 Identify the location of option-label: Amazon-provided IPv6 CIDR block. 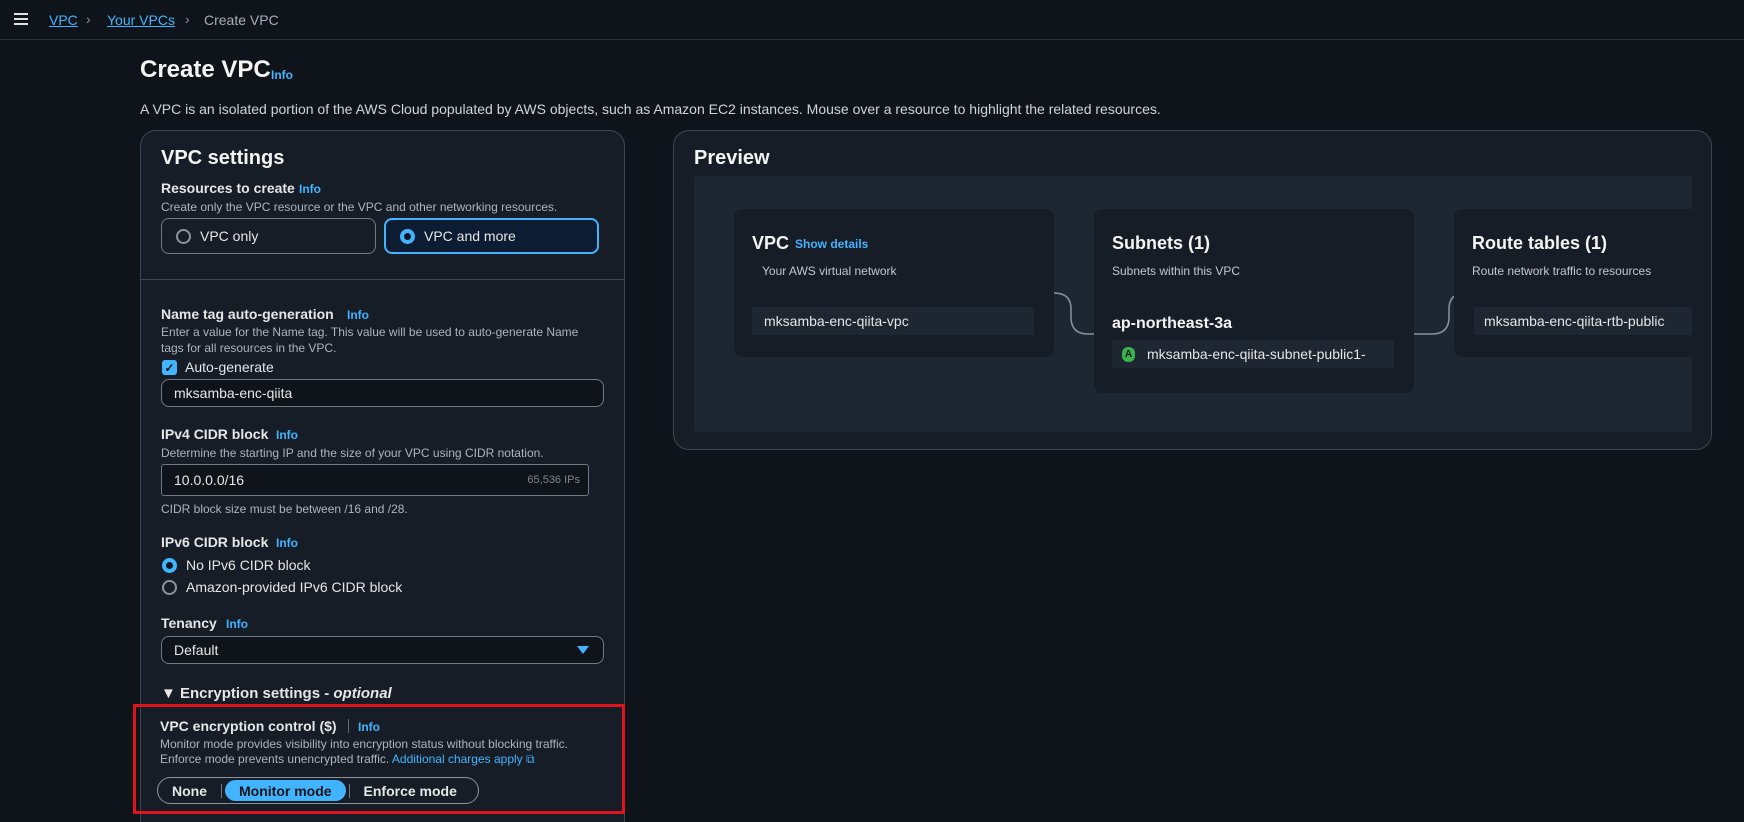
(294, 587).